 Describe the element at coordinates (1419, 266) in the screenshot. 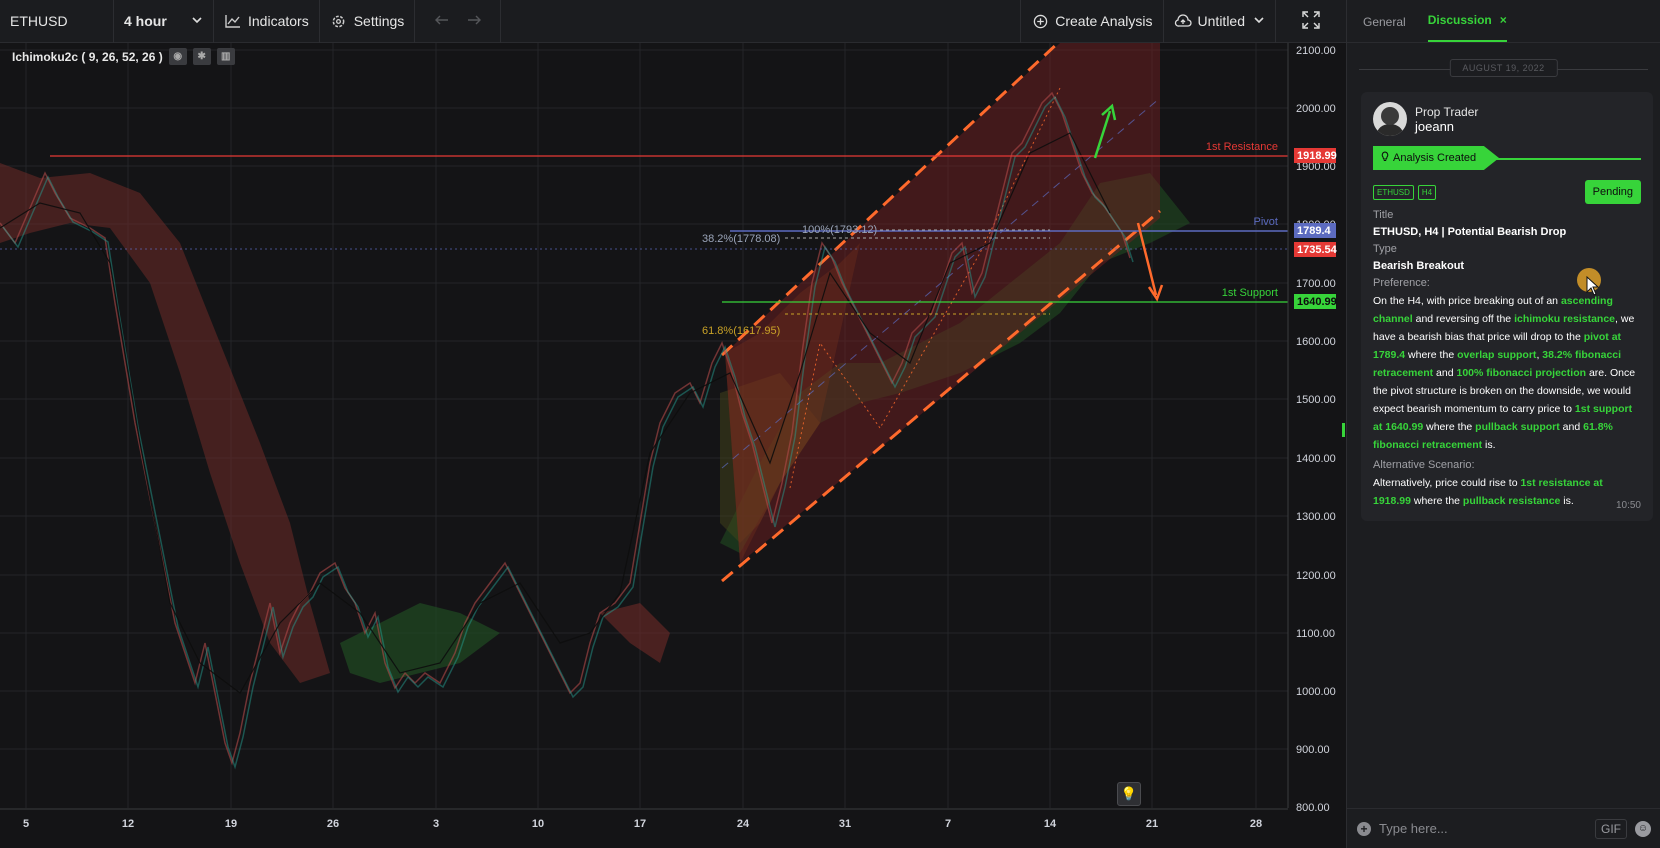

I see `type-value: Bearish Breakout` at that location.